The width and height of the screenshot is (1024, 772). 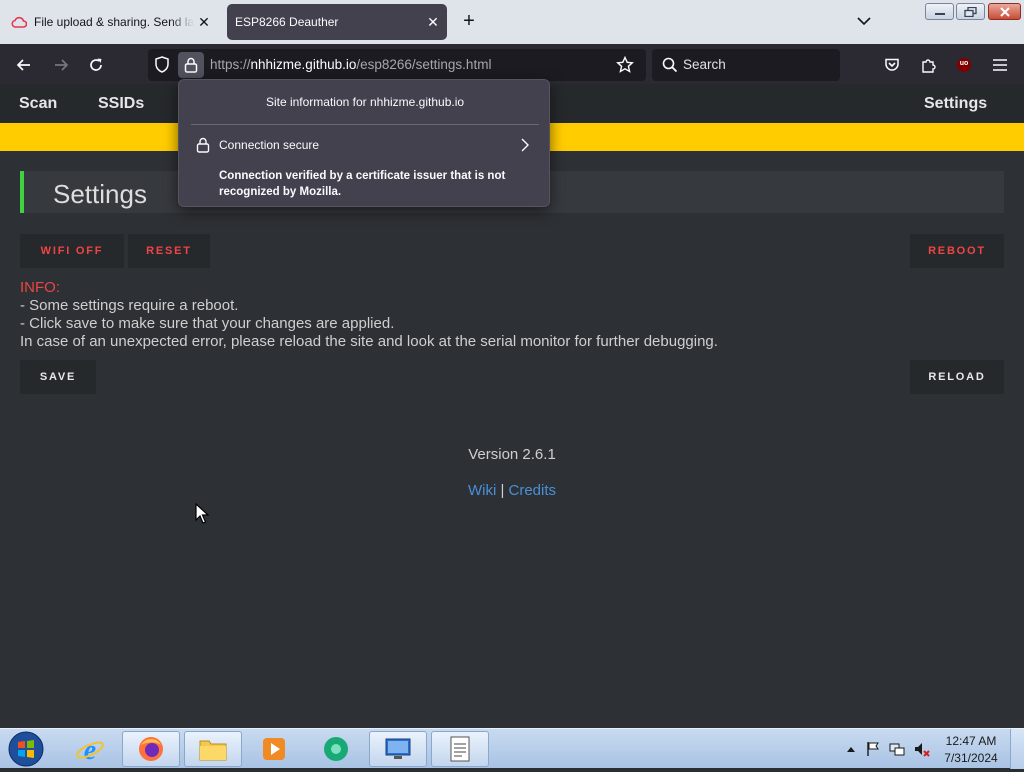 What do you see at coordinates (460, 749) in the screenshot?
I see `notepad-icon` at bounding box center [460, 749].